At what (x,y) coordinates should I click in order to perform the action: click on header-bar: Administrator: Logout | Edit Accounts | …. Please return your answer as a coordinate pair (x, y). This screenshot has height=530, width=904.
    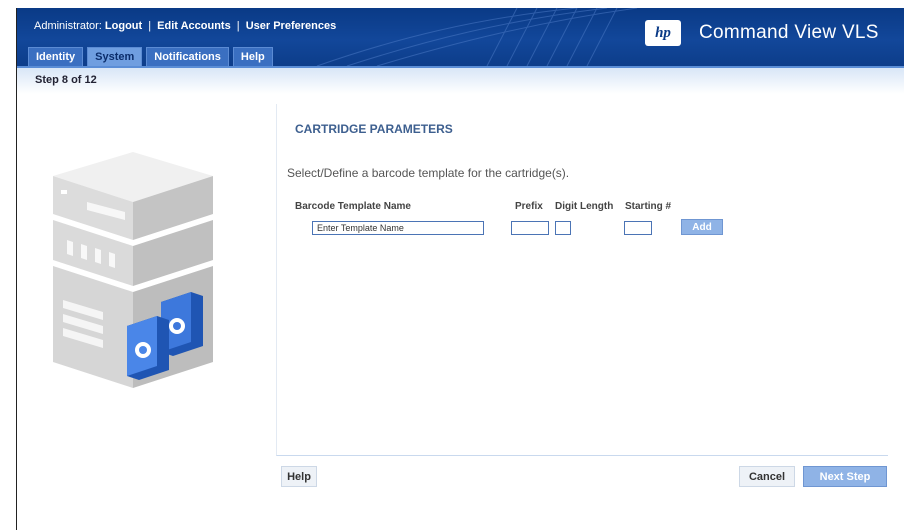
    Looking at the image, I should click on (460, 37).